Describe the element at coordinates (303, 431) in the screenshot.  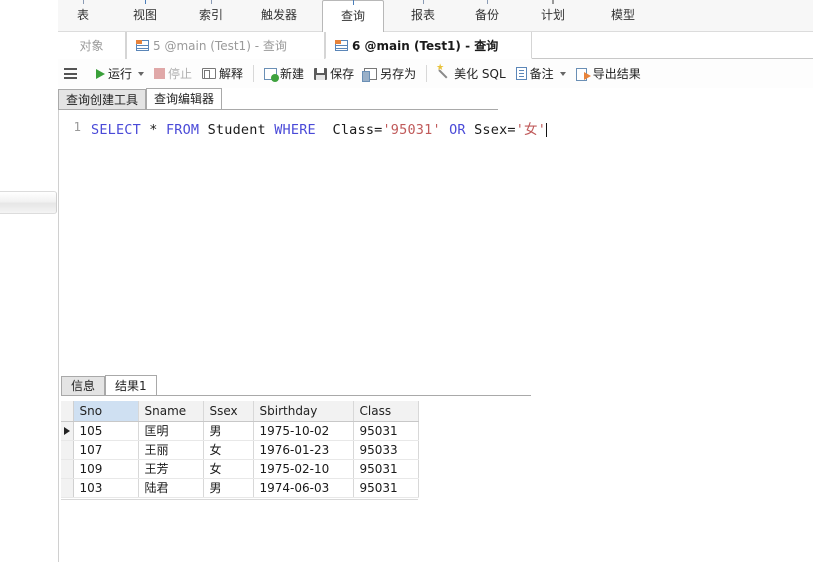
I see `grid-cell: 1975-10-02` at that location.